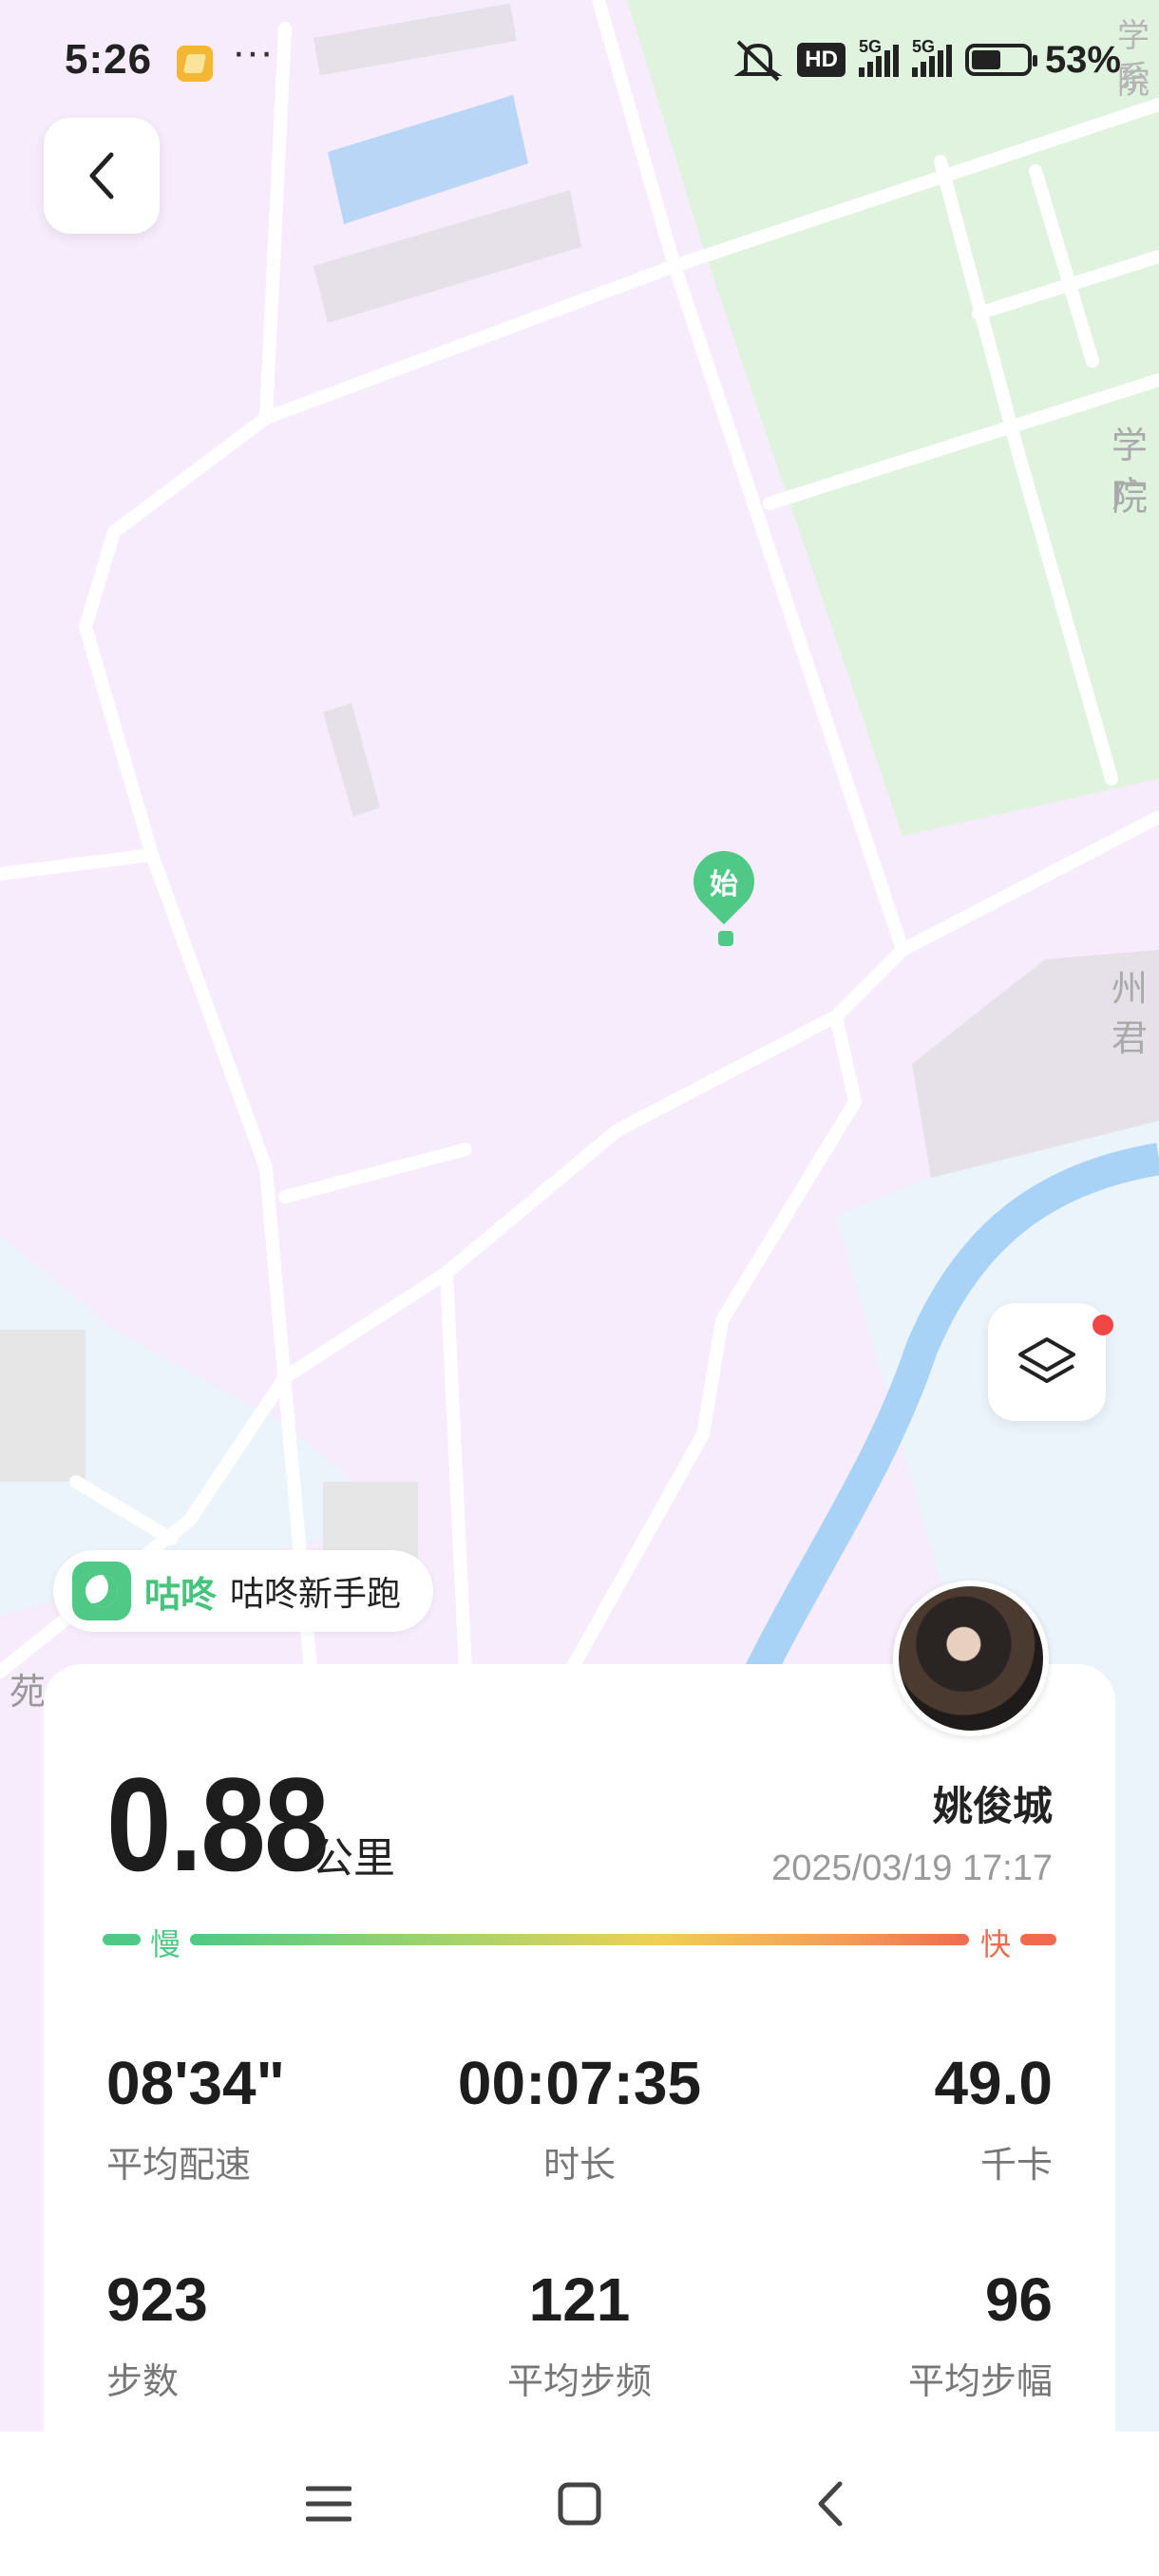 The width and height of the screenshot is (1159, 2576). I want to click on stat-value: 49.0, so click(993, 2083).